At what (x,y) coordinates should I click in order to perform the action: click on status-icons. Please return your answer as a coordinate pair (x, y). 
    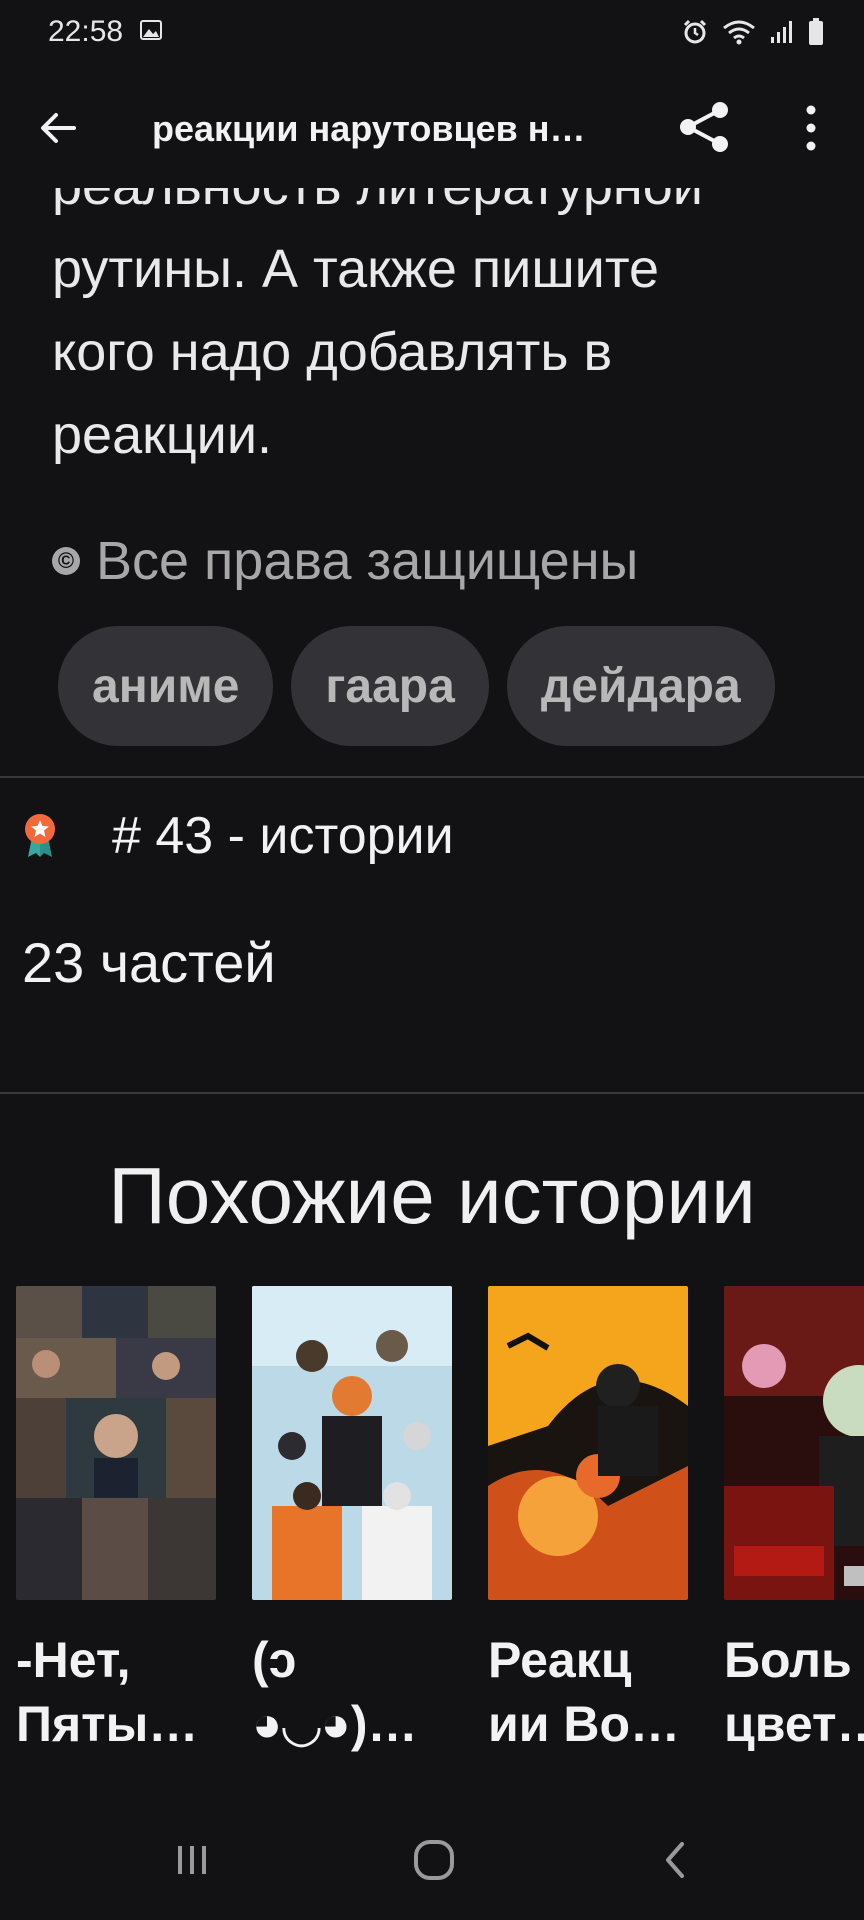
    Looking at the image, I should click on (753, 32).